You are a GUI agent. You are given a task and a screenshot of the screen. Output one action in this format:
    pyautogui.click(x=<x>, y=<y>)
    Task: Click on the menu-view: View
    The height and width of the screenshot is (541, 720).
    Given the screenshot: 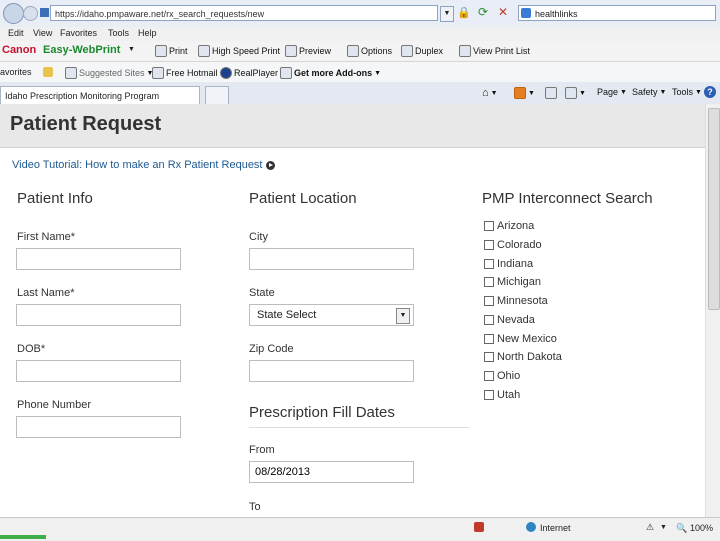 What is the action you would take?
    pyautogui.click(x=42, y=33)
    